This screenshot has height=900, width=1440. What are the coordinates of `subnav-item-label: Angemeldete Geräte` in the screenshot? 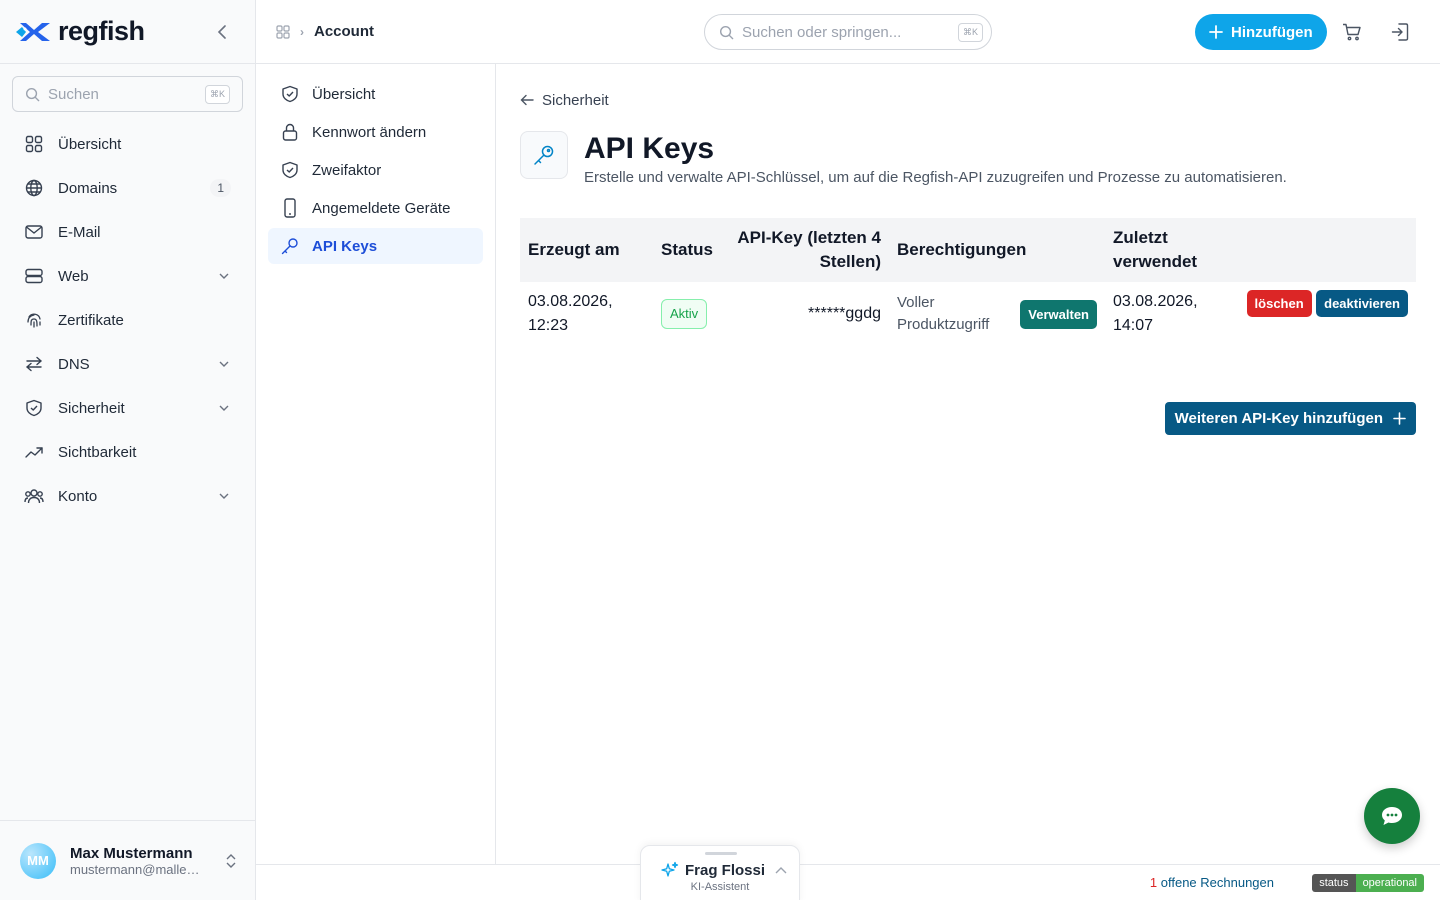 It's located at (381, 208).